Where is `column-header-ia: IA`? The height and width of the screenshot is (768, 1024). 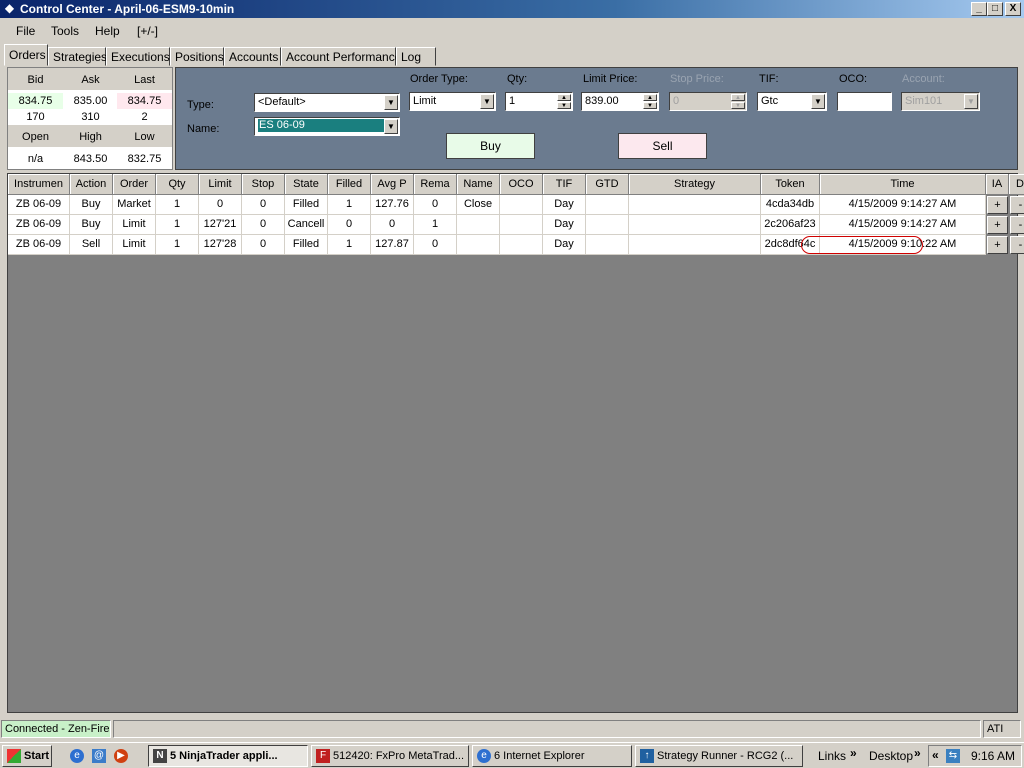 column-header-ia: IA is located at coordinates (997, 184).